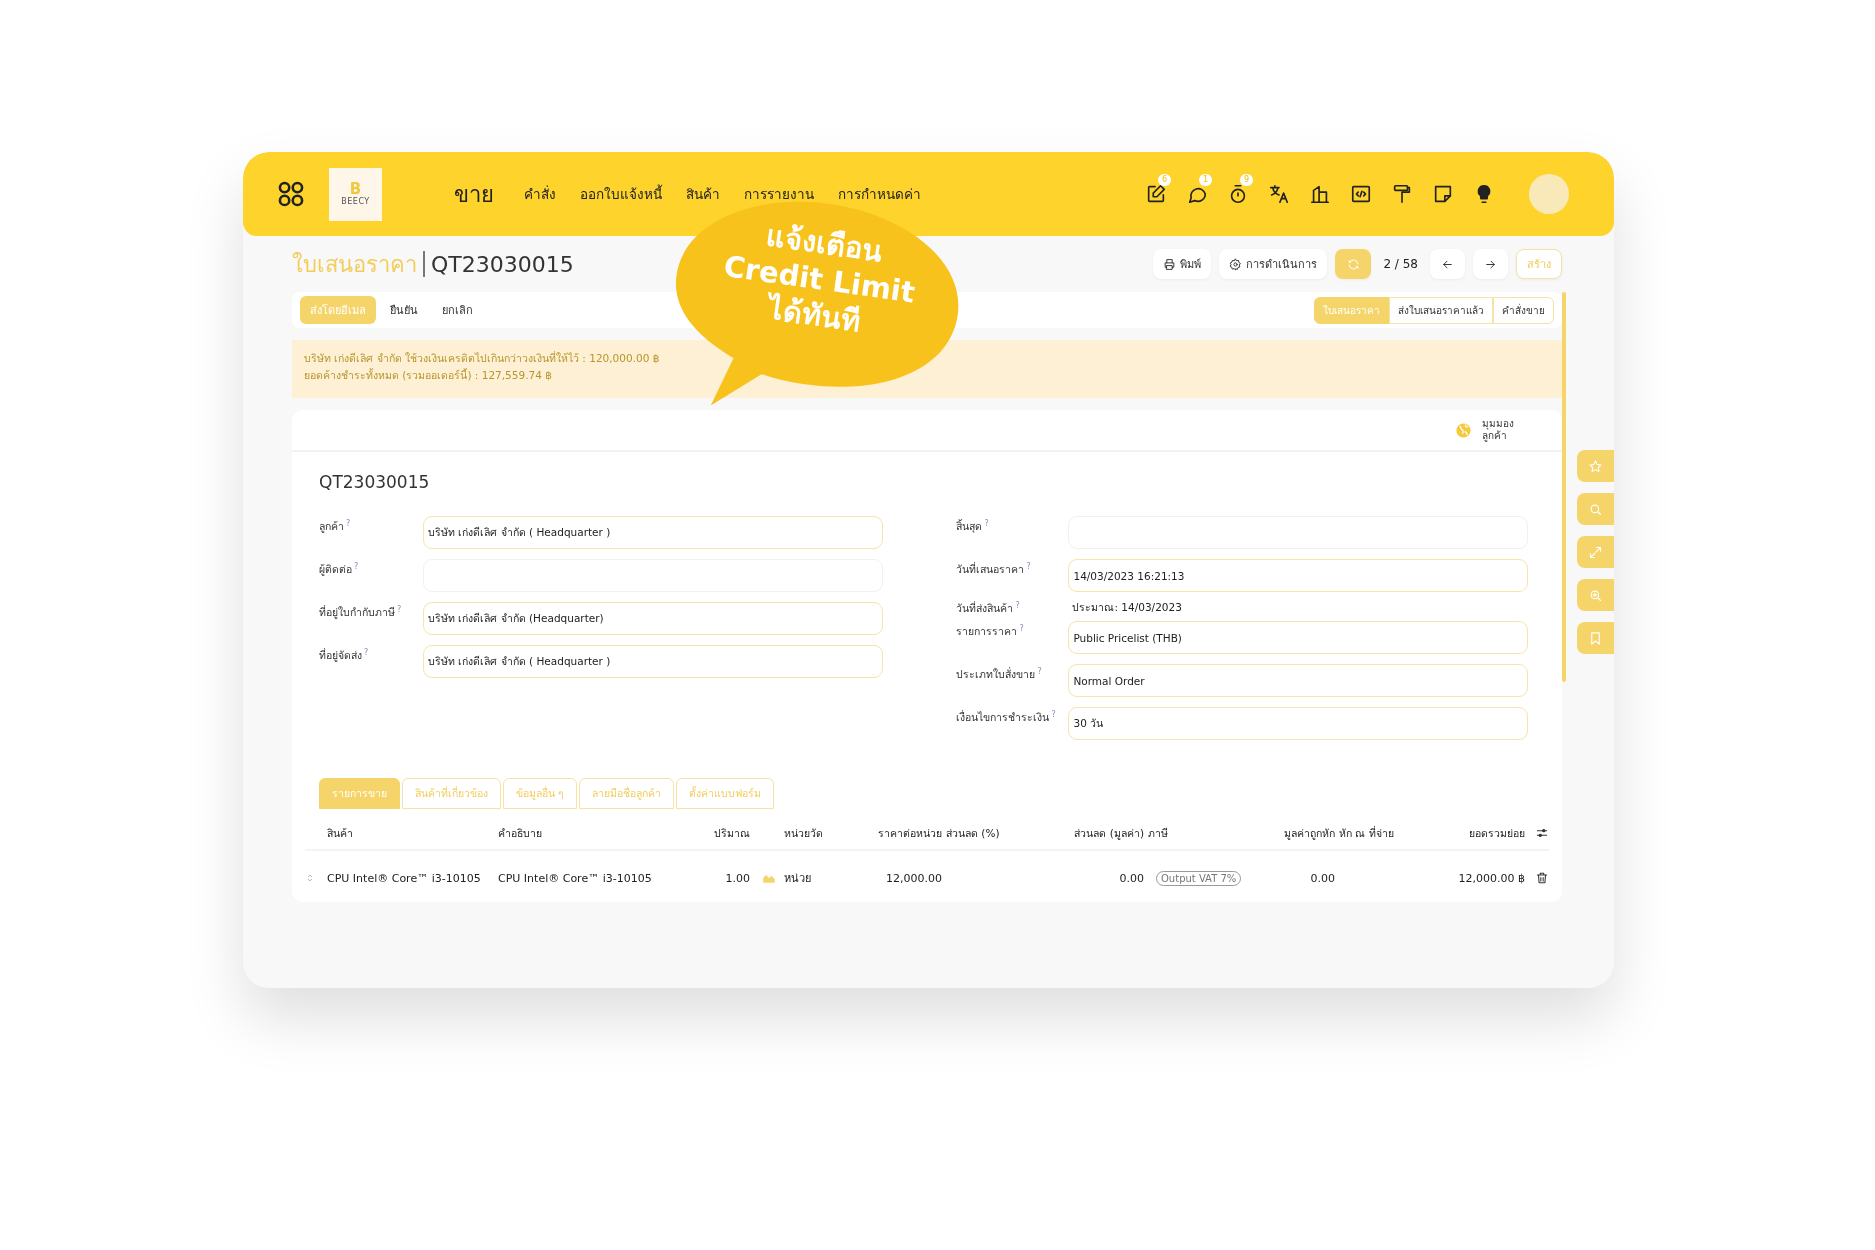 This screenshot has height=1250, width=1875. Describe the element at coordinates (331, 526) in the screenshot. I see `field-label: ลูกค้า` at that location.